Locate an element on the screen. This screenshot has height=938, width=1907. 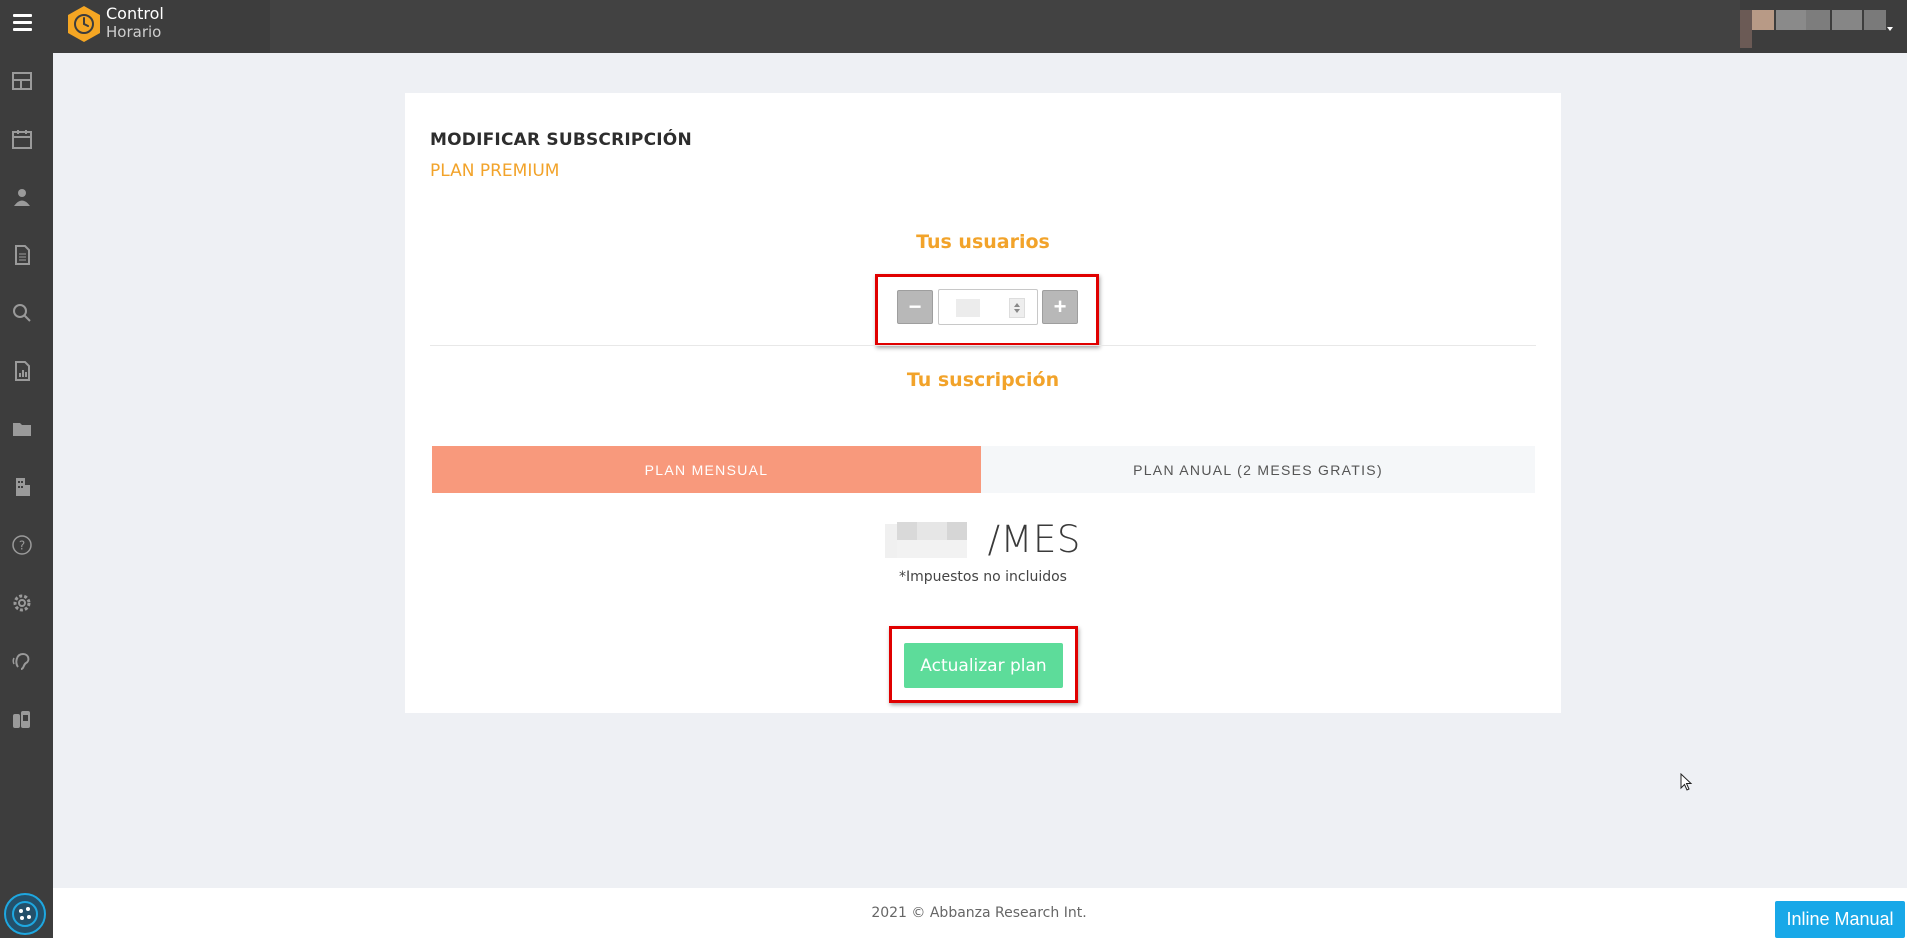
plan-name: PLAN PREMIUM is located at coordinates (495, 171).